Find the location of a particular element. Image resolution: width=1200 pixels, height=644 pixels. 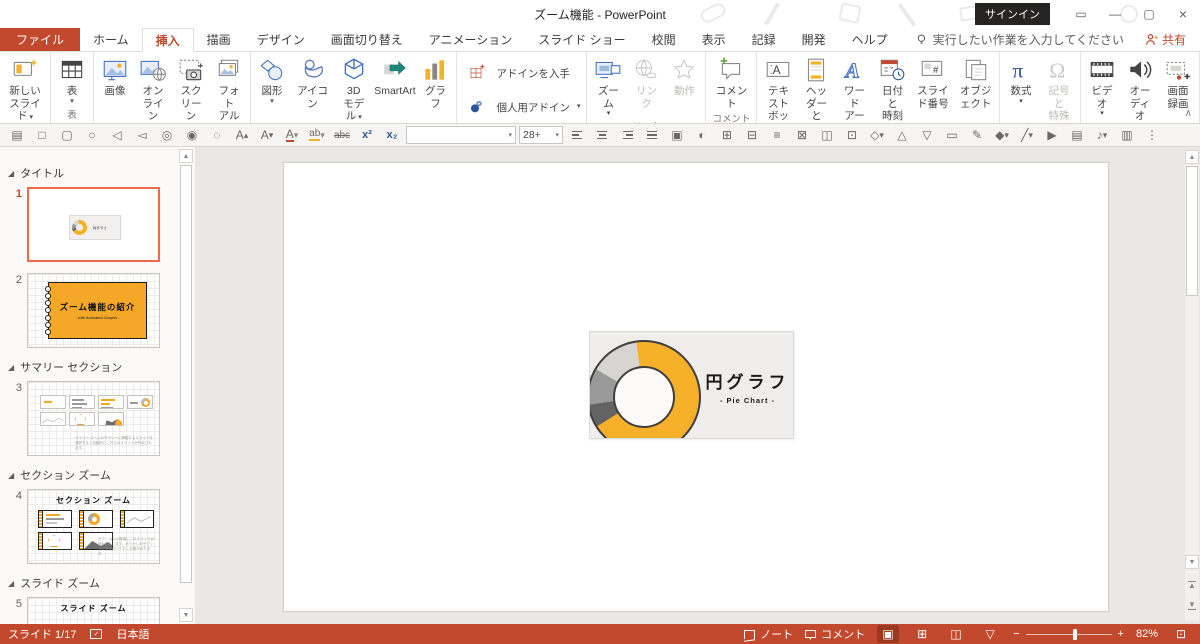

draw-textbox-icon: ▤ is located at coordinates (17, 135).